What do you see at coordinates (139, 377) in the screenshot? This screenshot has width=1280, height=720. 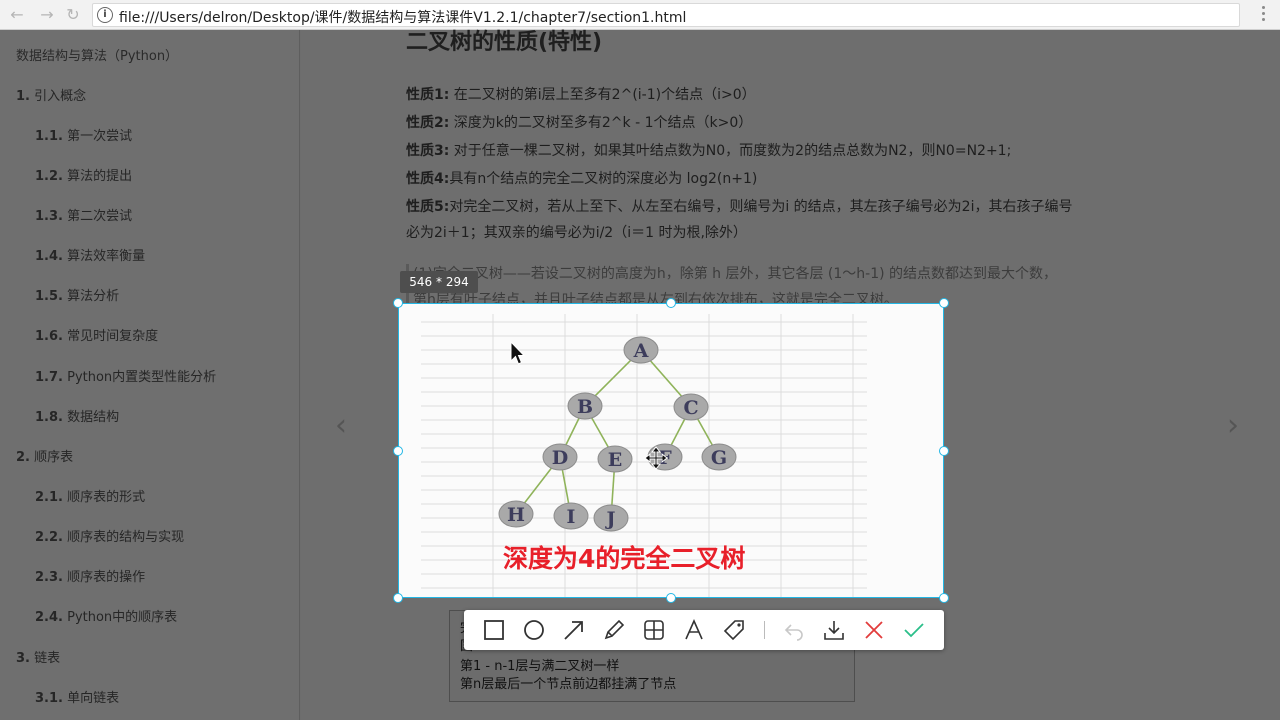 I see `sidebar-item-label: Python内置类型性能分析` at bounding box center [139, 377].